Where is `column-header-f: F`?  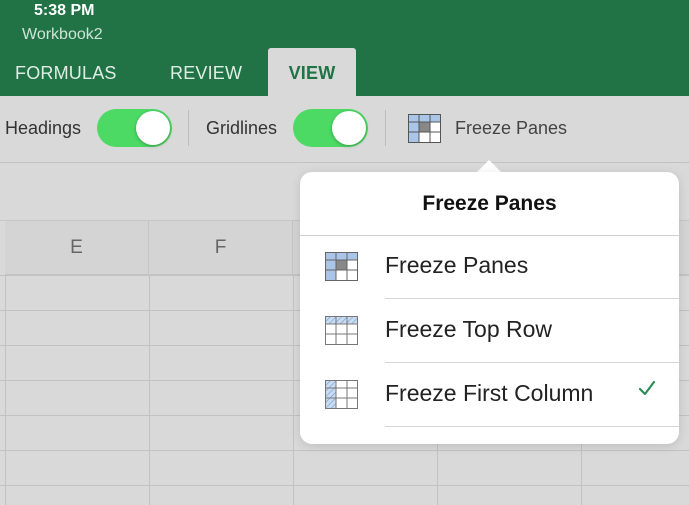
column-header-f: F is located at coordinates (221, 248).